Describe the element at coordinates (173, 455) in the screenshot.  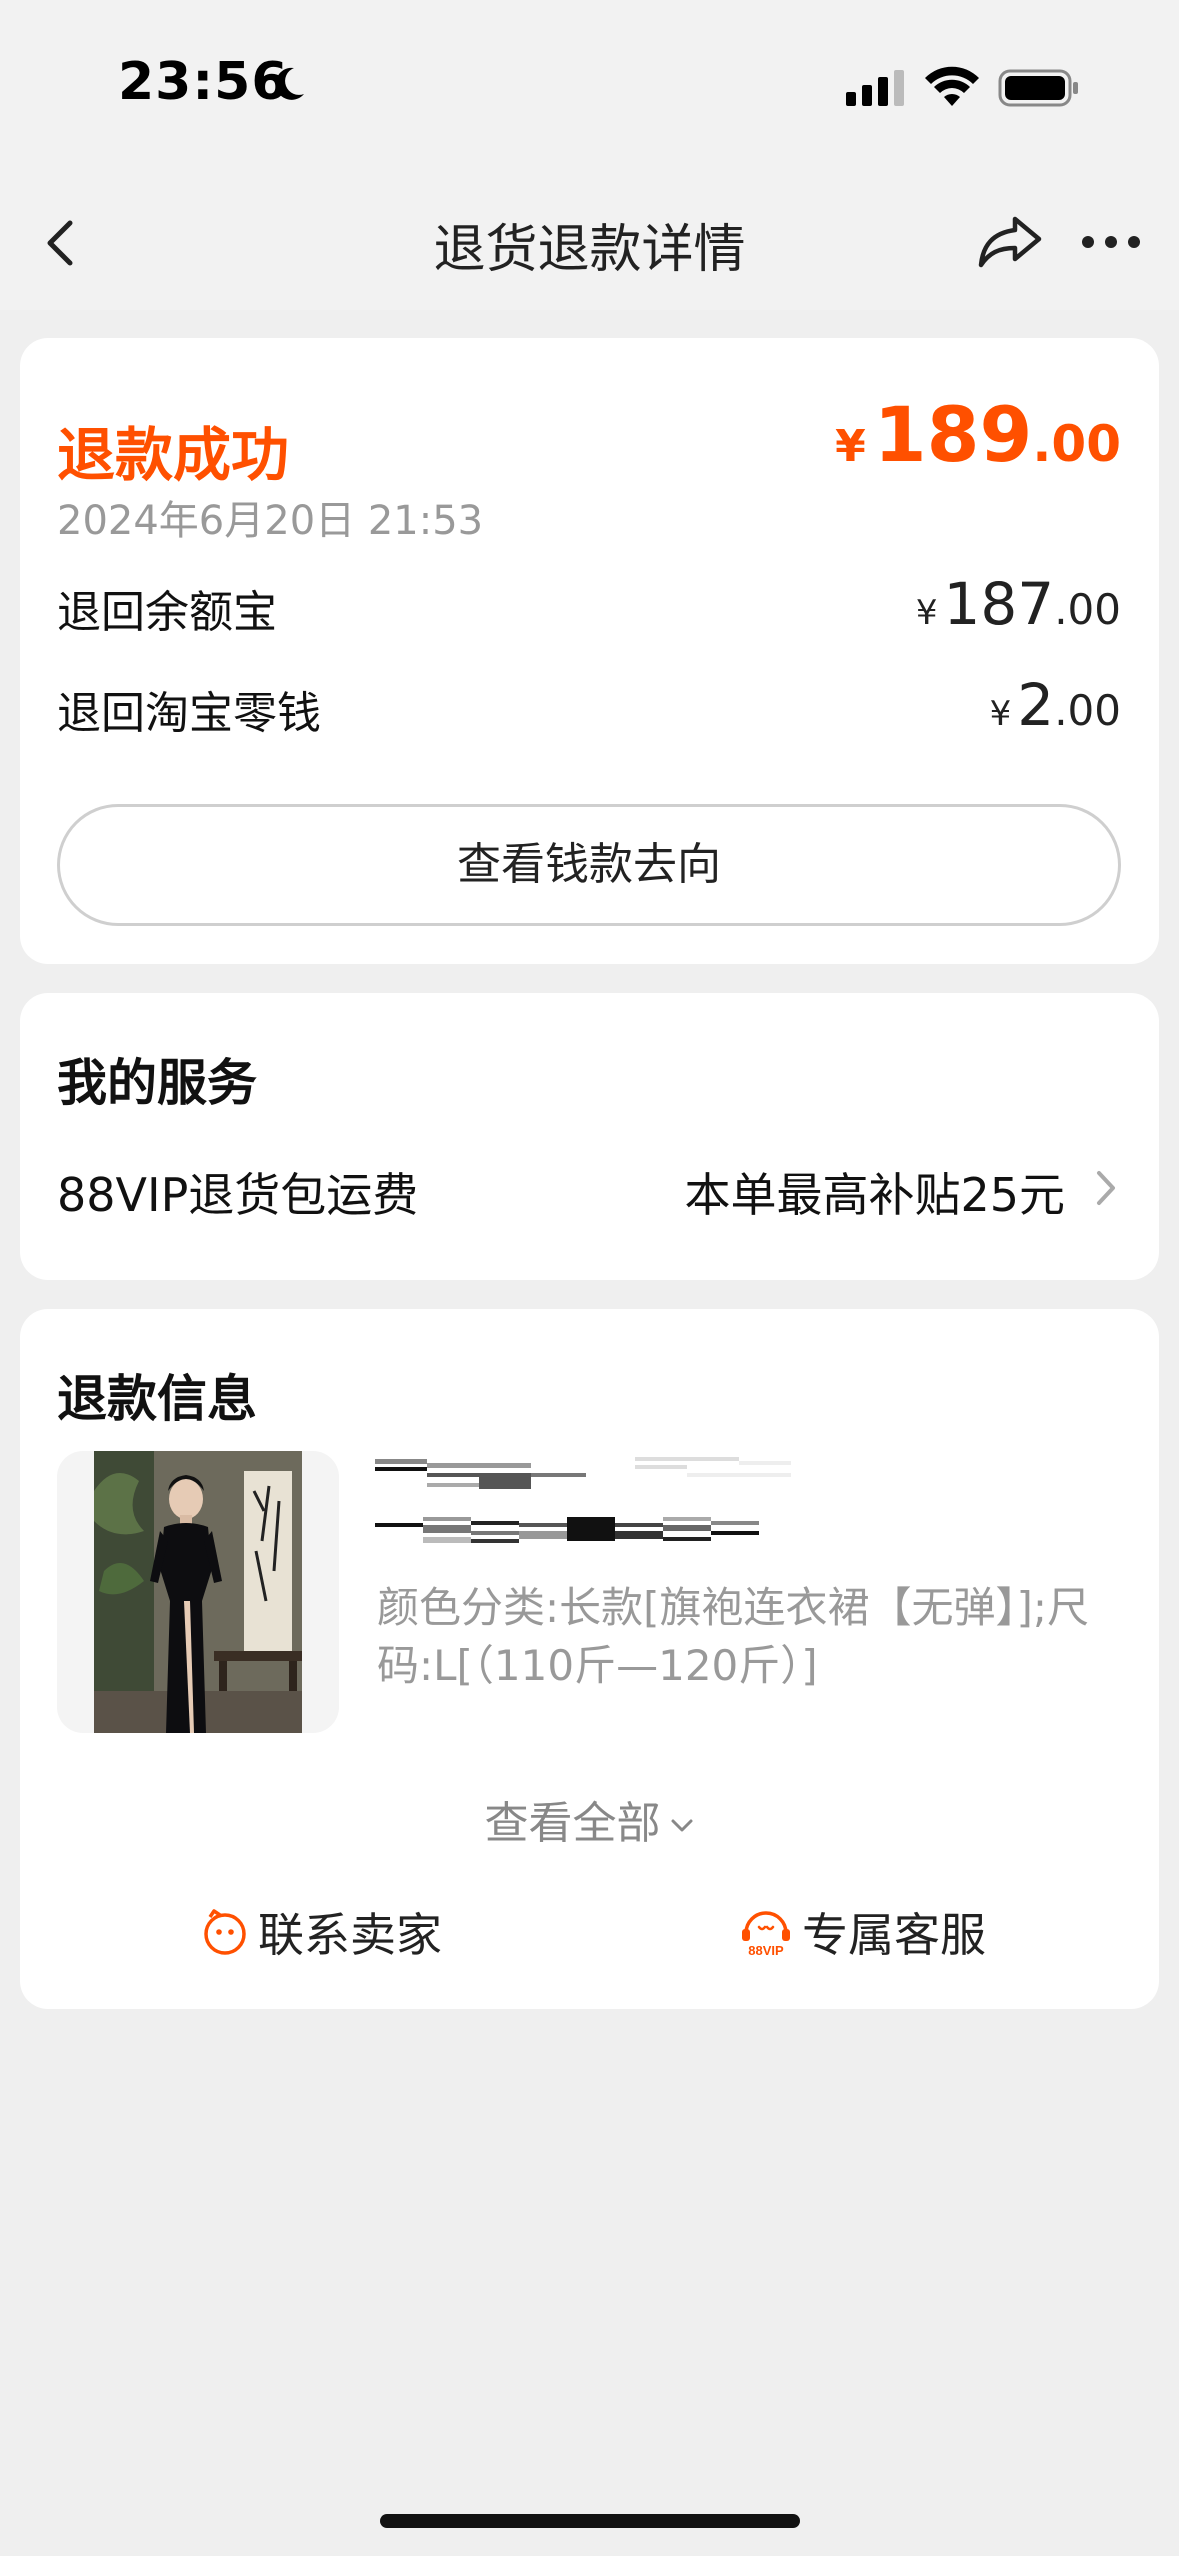
I see `refund-status: 退款成功` at that location.